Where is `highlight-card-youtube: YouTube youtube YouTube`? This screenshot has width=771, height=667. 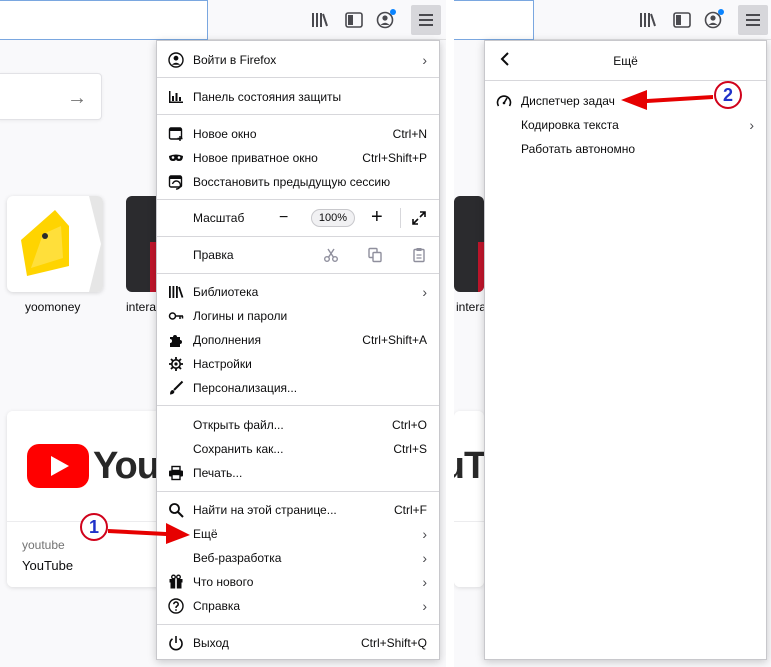 highlight-card-youtube: YouTube youtube YouTube is located at coordinates (87, 499).